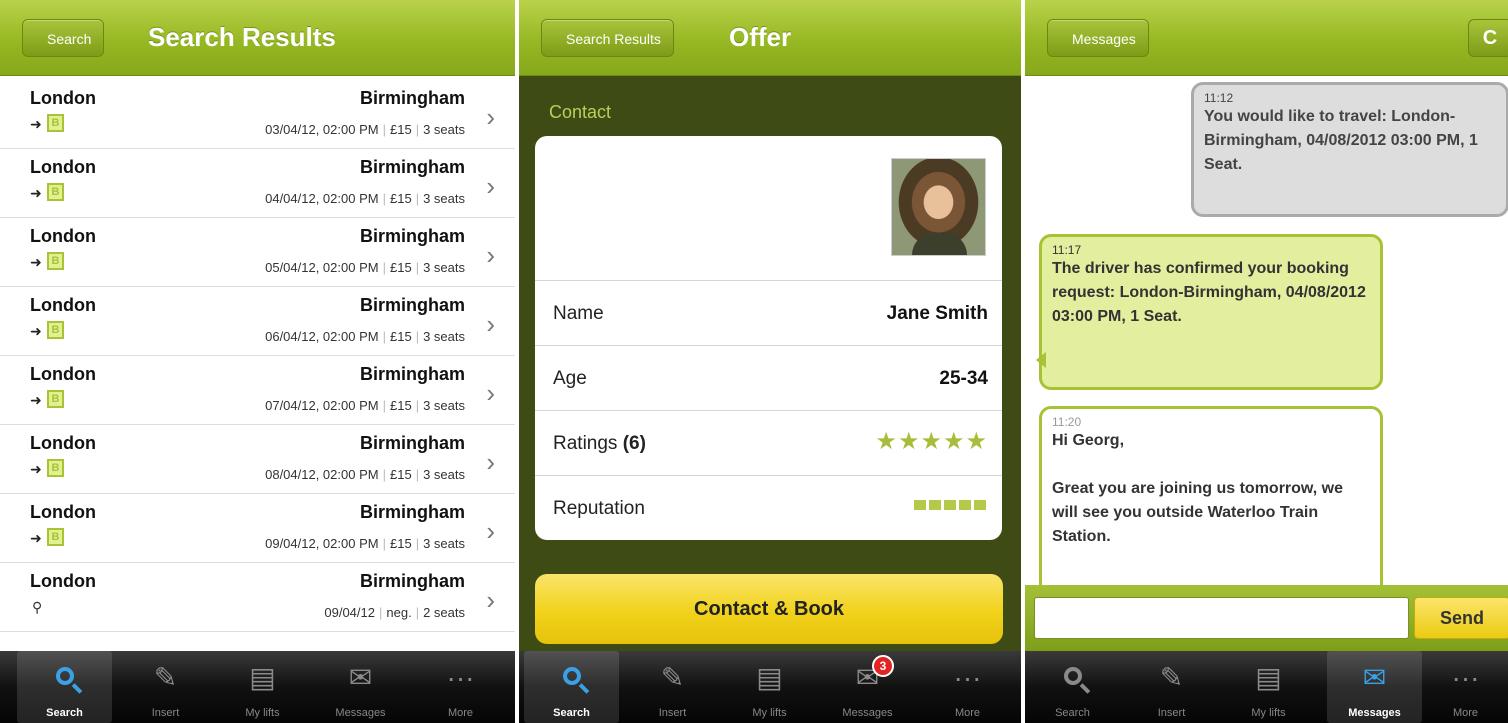 The width and height of the screenshot is (1508, 723). What do you see at coordinates (349, 612) in the screenshot?
I see `trip-date: 09/04/12` at bounding box center [349, 612].